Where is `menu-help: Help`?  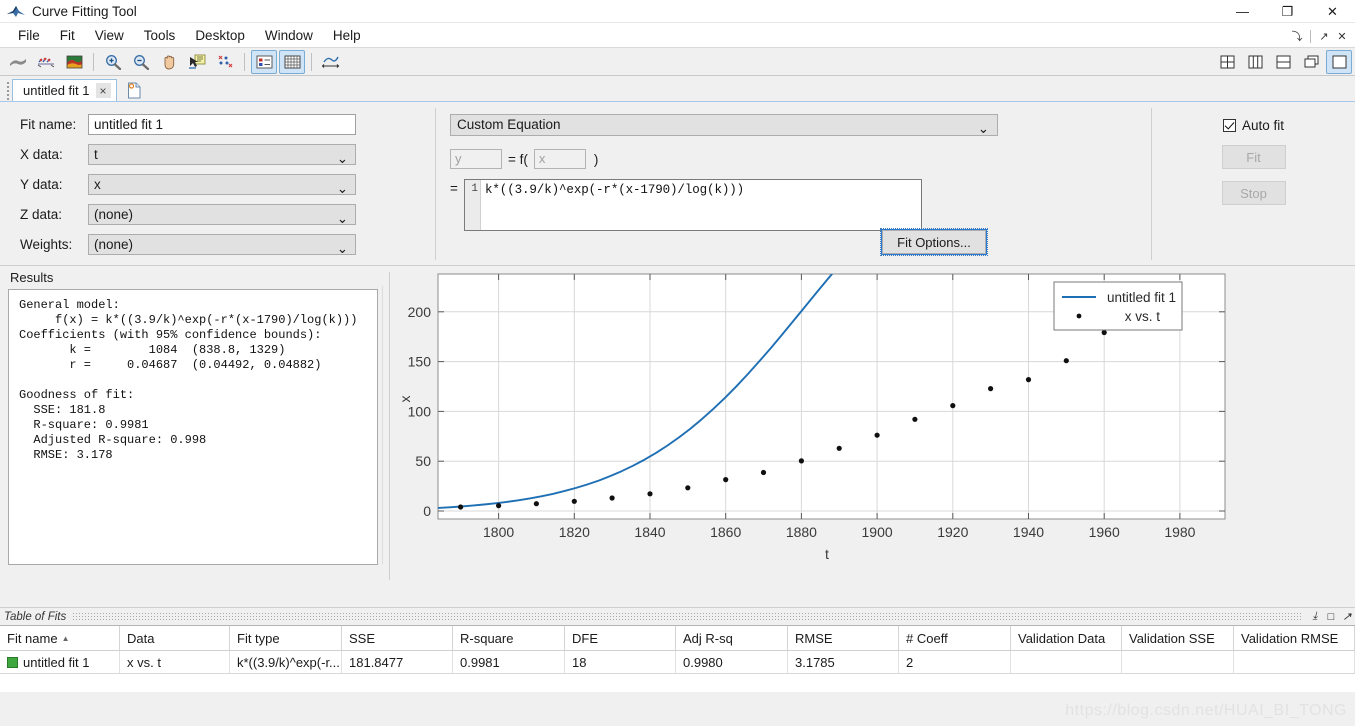
menu-help: Help is located at coordinates (347, 35).